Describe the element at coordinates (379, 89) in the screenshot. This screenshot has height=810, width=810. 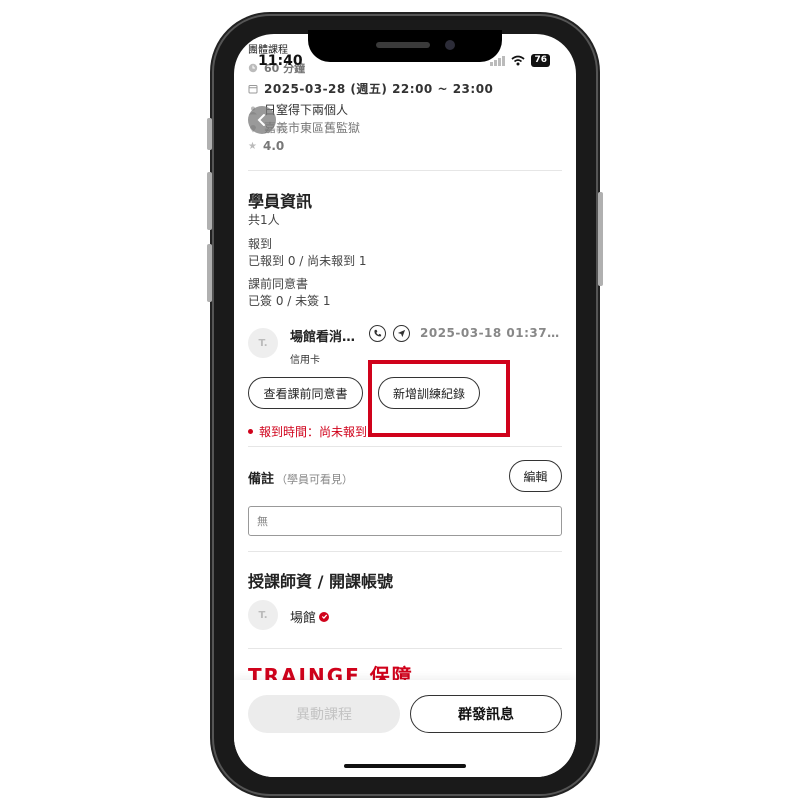
I see `course-datetime: 2025-03-28 (週五) 22:00 ~ 23:00` at that location.